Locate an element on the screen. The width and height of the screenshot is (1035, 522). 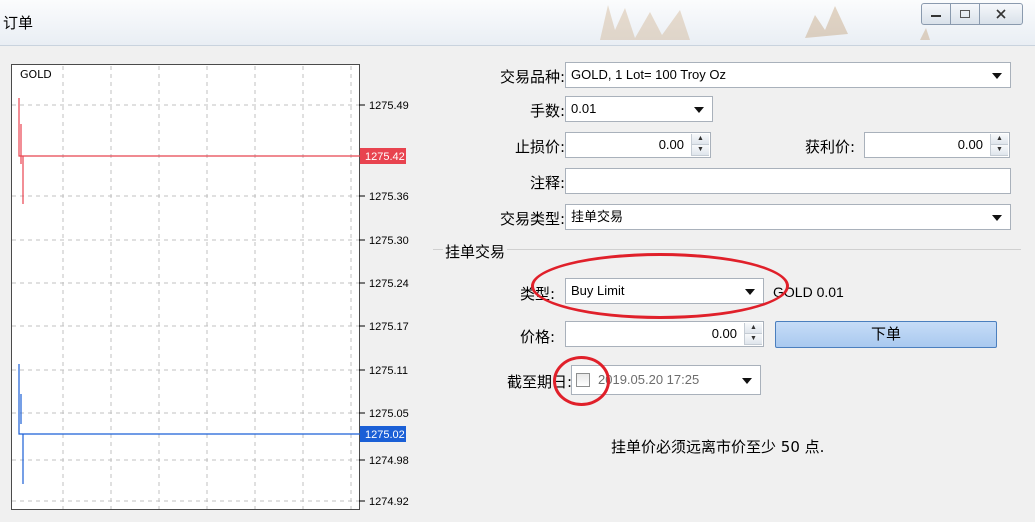
maximize-icon is located at coordinates (965, 14).